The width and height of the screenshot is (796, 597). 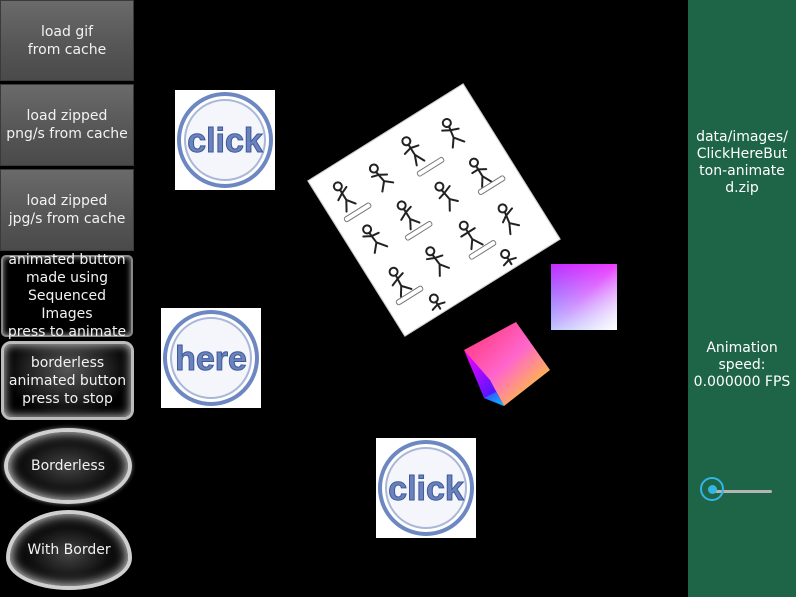 What do you see at coordinates (742, 162) in the screenshot?
I see `source-path-label: data/images/ClickHereButton-animated.zip` at bounding box center [742, 162].